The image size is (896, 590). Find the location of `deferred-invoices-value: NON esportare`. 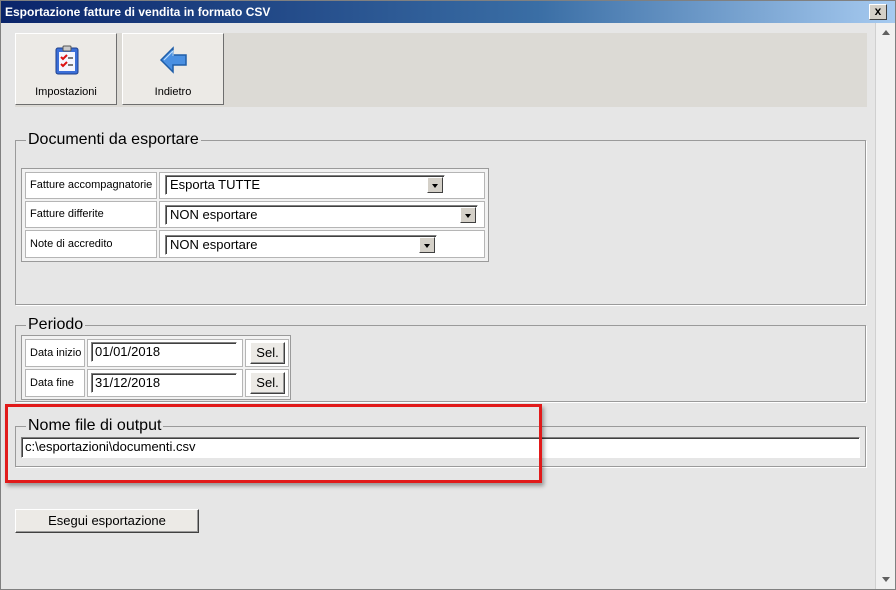

deferred-invoices-value: NON esportare is located at coordinates (214, 214).